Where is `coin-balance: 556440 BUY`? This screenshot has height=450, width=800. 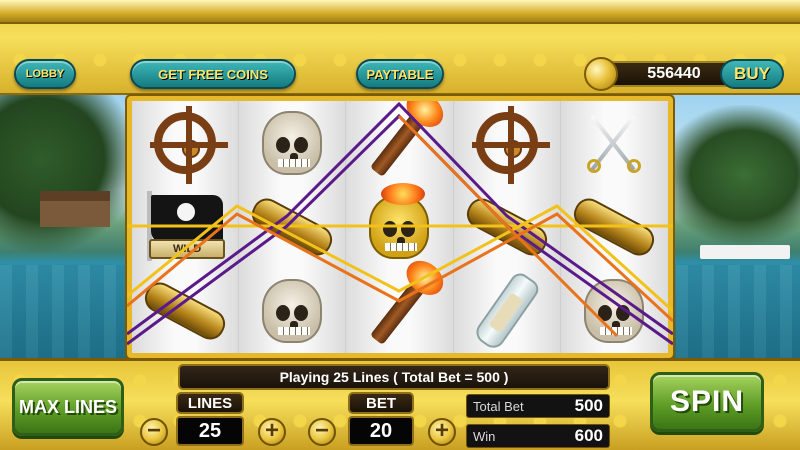
coin-balance: 556440 BUY is located at coordinates (684, 74).